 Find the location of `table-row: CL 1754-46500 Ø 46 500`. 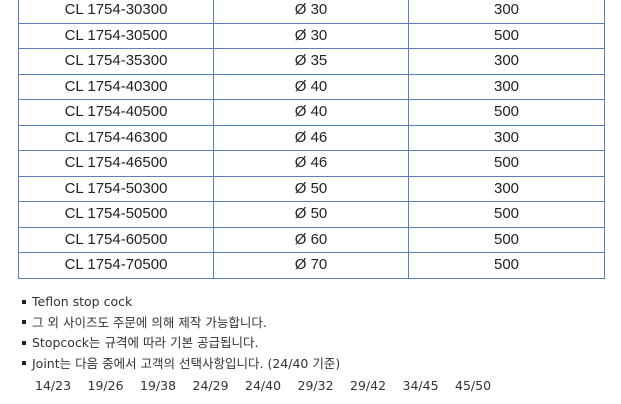

table-row: CL 1754-46500 Ø 46 500 is located at coordinates (311, 163).